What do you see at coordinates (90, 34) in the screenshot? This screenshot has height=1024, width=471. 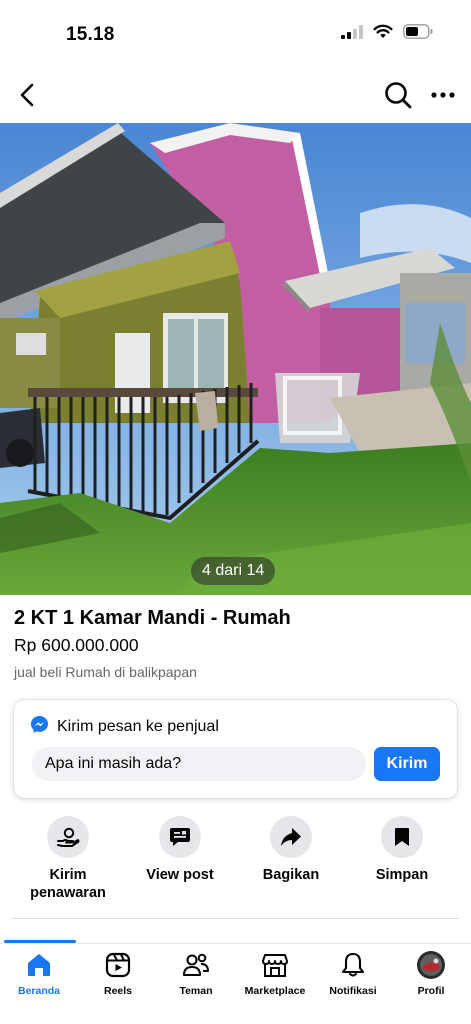 I see `status-time: 15.18` at bounding box center [90, 34].